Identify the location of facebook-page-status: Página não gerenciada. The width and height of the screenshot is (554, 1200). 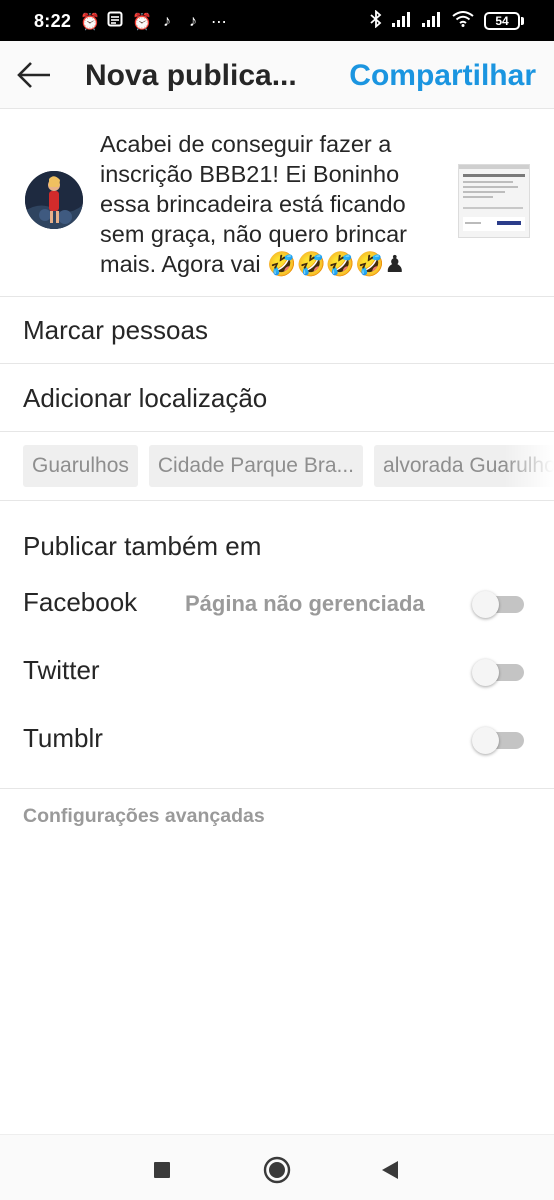
(305, 603).